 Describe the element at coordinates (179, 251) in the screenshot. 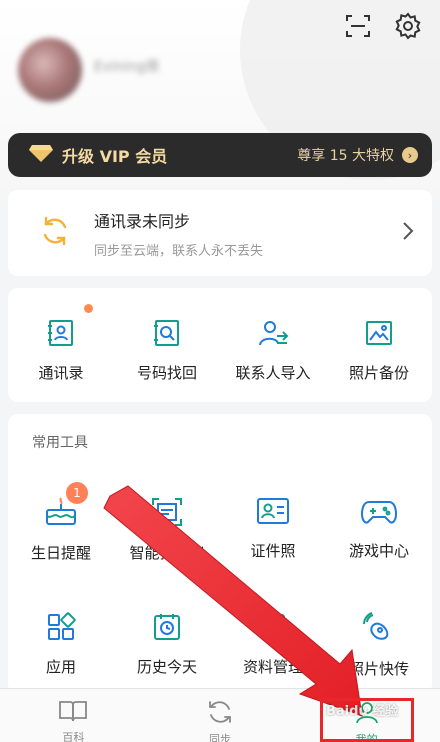

I see `sync-subtitle: 同步至云端，联系人永不丢失` at that location.